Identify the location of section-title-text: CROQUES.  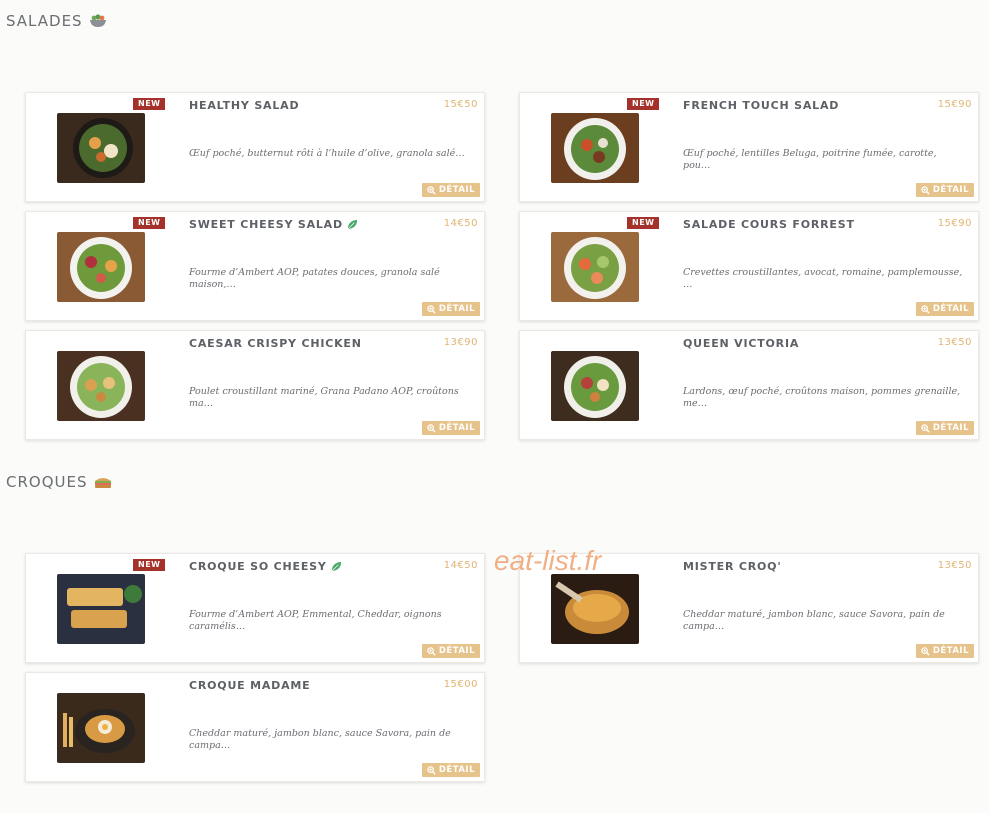
(47, 482).